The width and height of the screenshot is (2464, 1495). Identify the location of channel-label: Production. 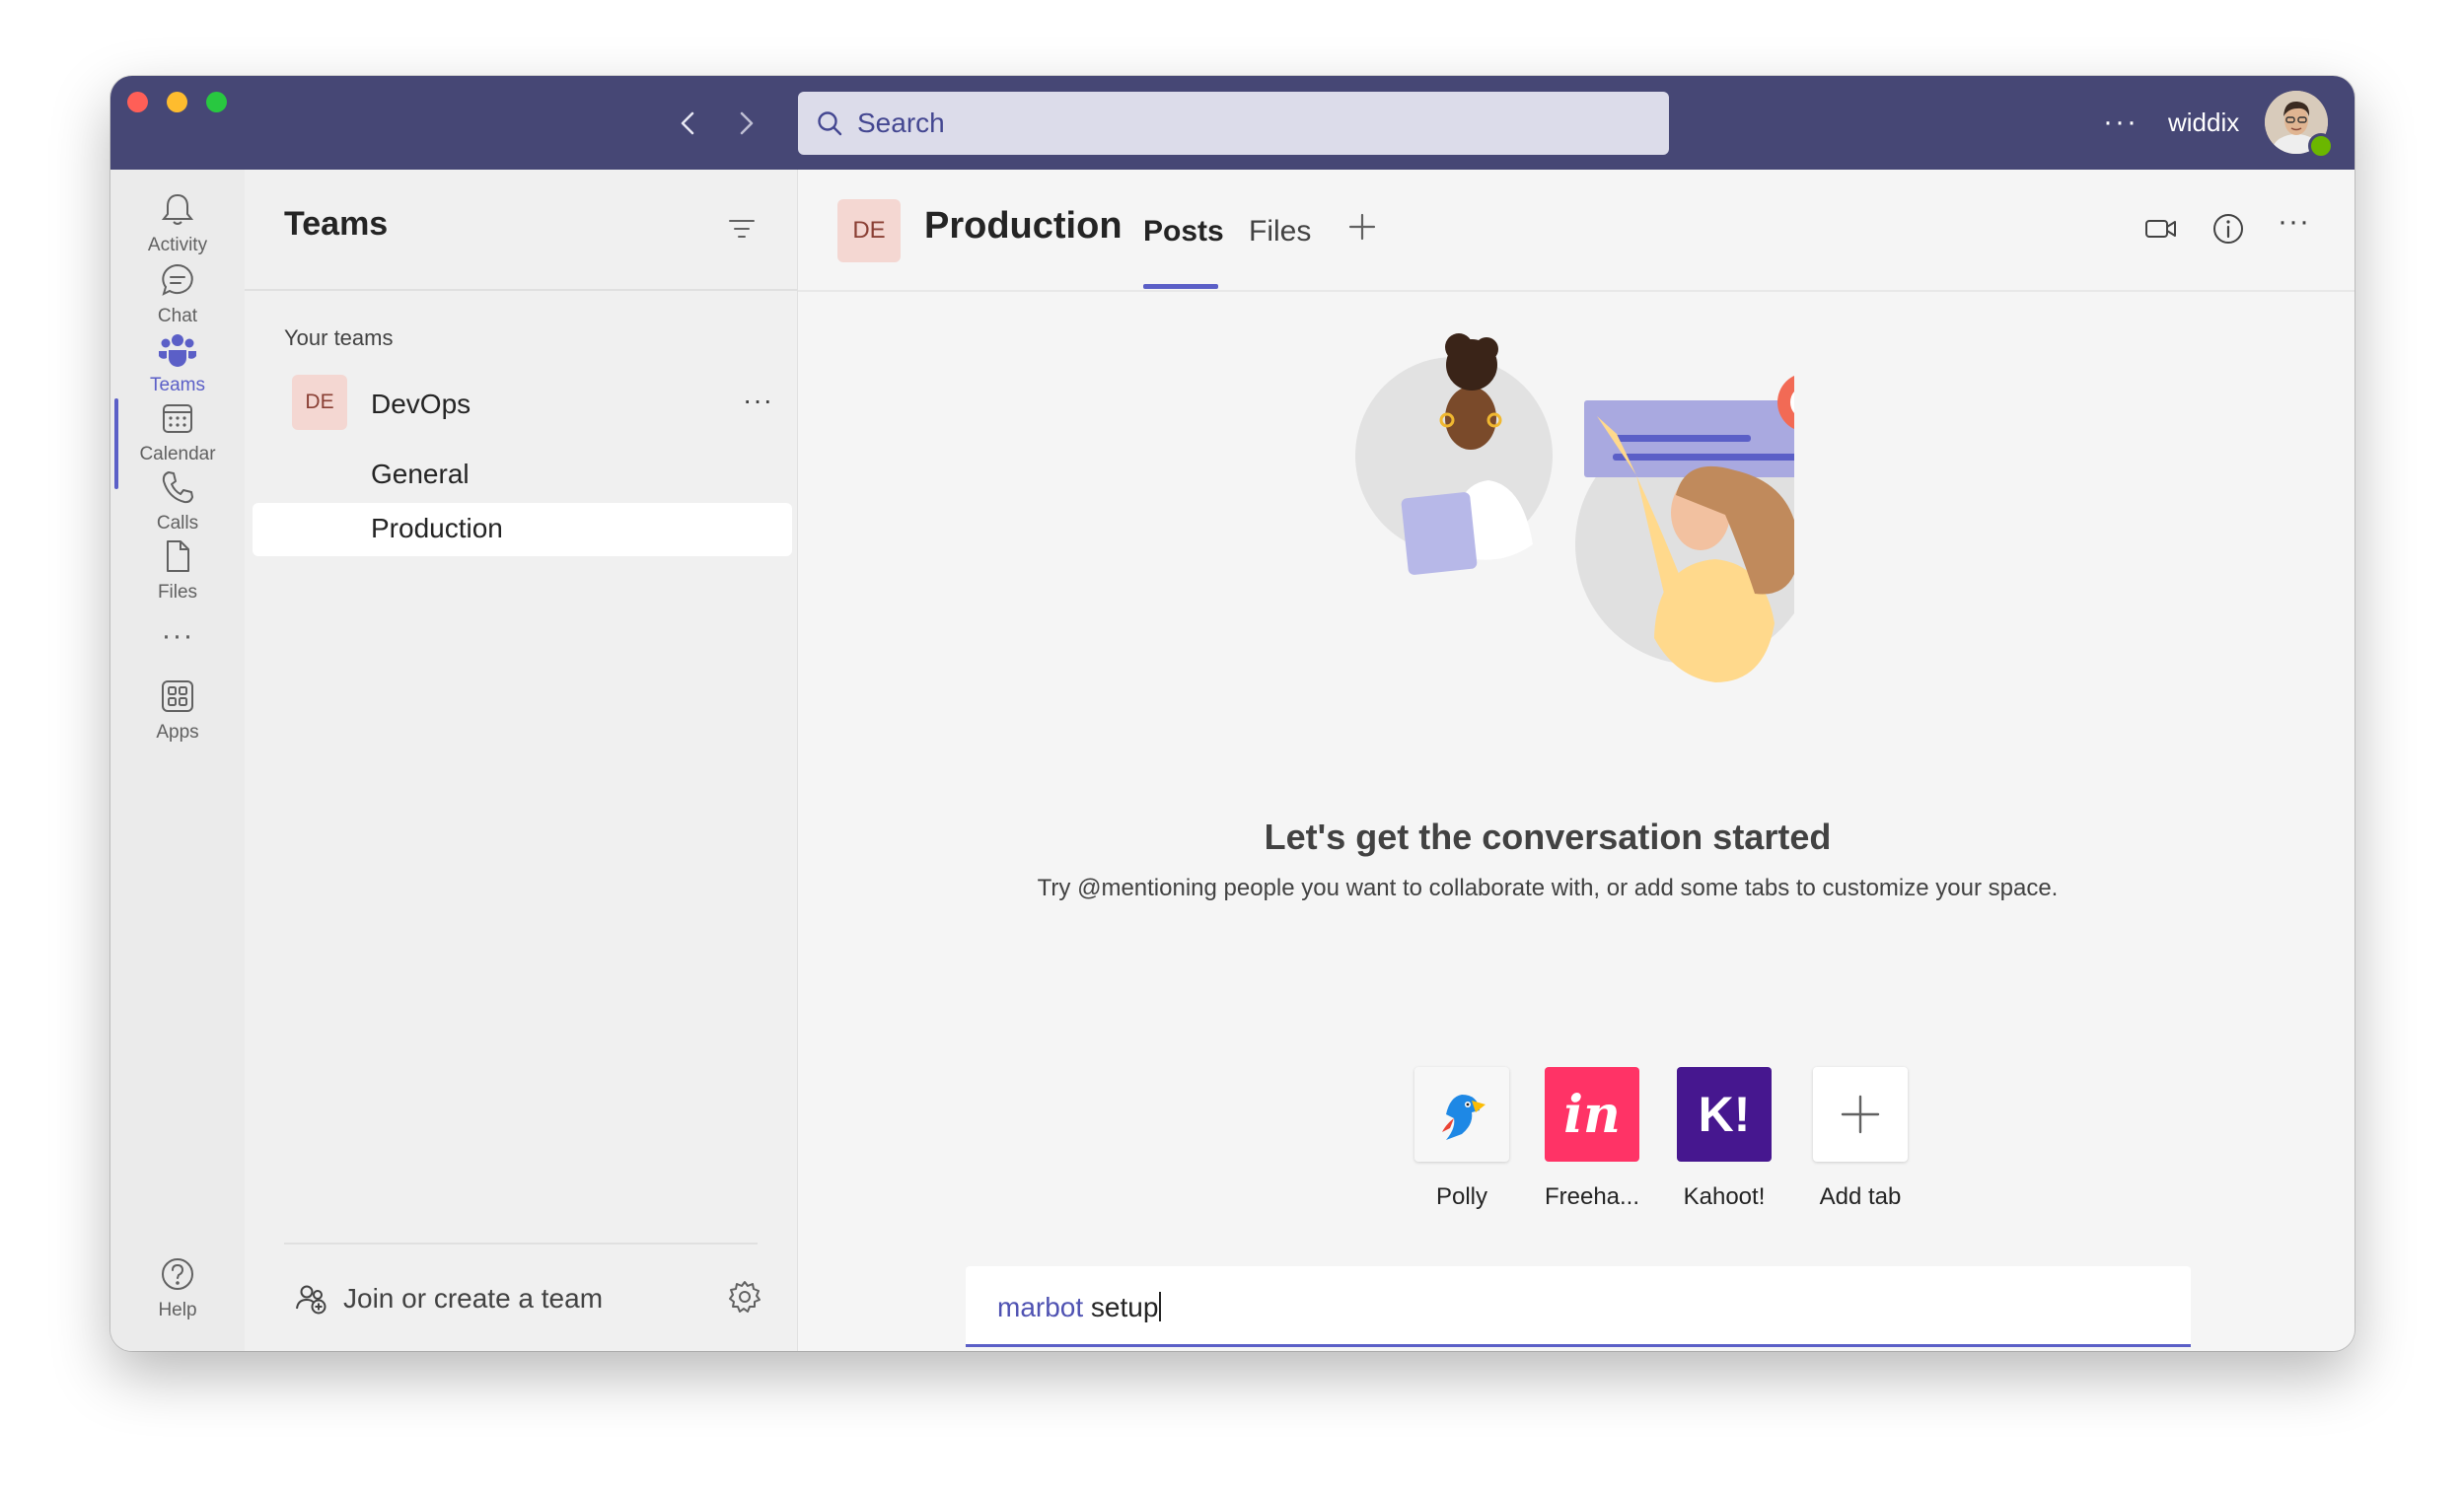
(437, 528).